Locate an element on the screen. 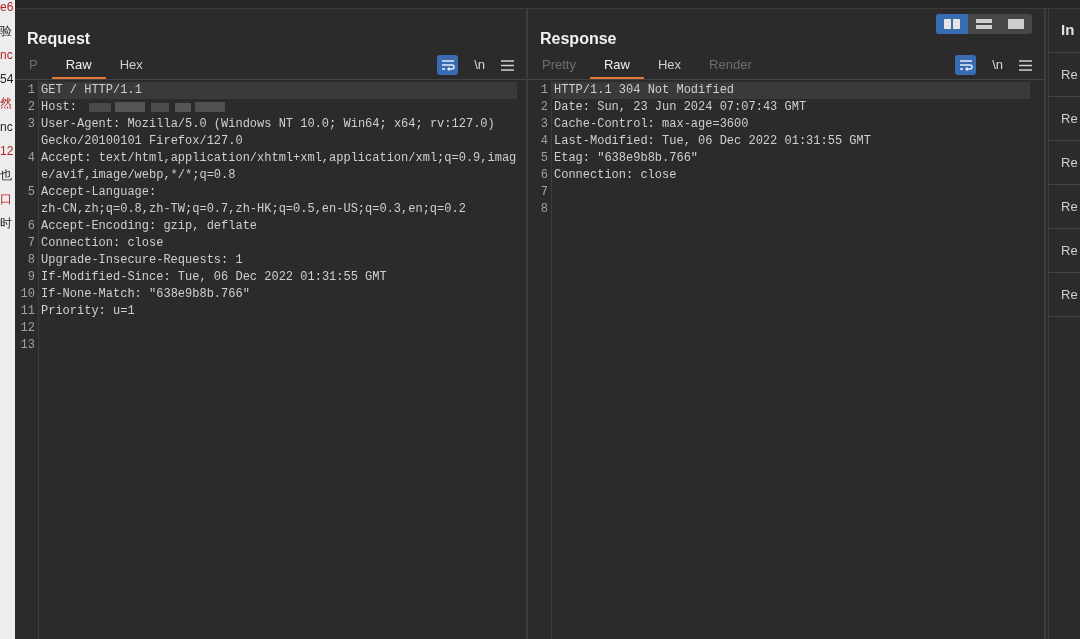  columns-layout-icon is located at coordinates (952, 24).